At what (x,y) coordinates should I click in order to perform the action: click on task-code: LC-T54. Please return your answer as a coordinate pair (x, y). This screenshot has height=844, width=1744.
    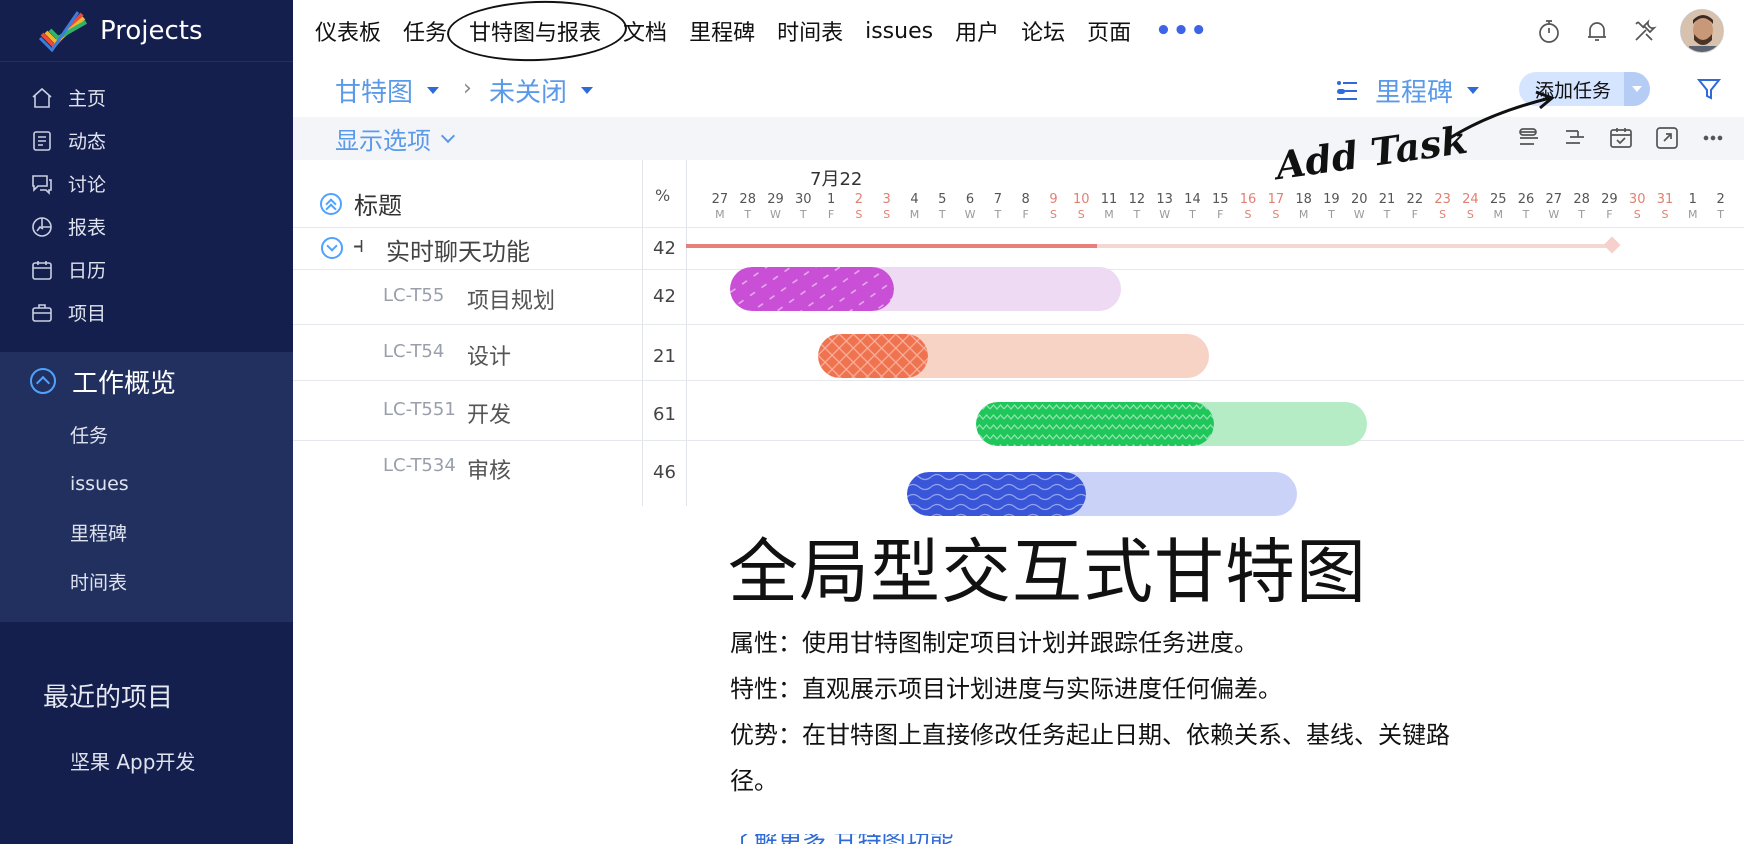
    Looking at the image, I should click on (414, 351).